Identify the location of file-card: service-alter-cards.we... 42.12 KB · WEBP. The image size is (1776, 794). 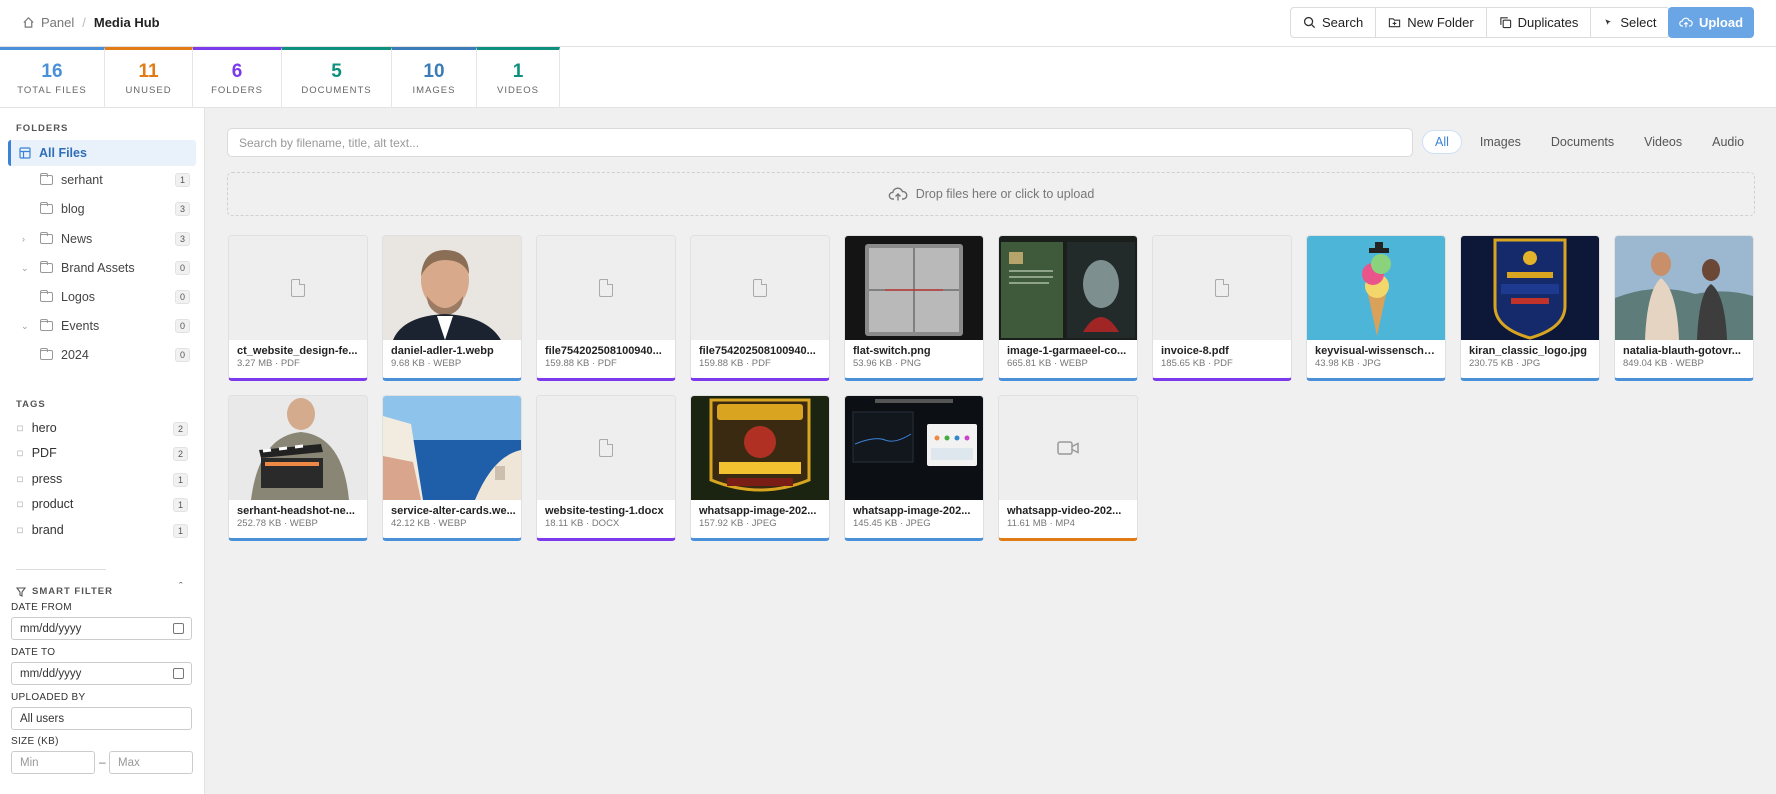
(452, 468).